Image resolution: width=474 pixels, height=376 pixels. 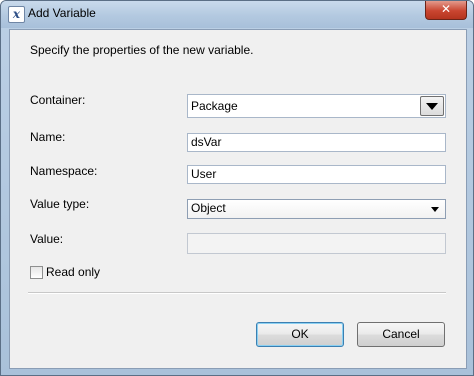 I want to click on divider, so click(x=237, y=293).